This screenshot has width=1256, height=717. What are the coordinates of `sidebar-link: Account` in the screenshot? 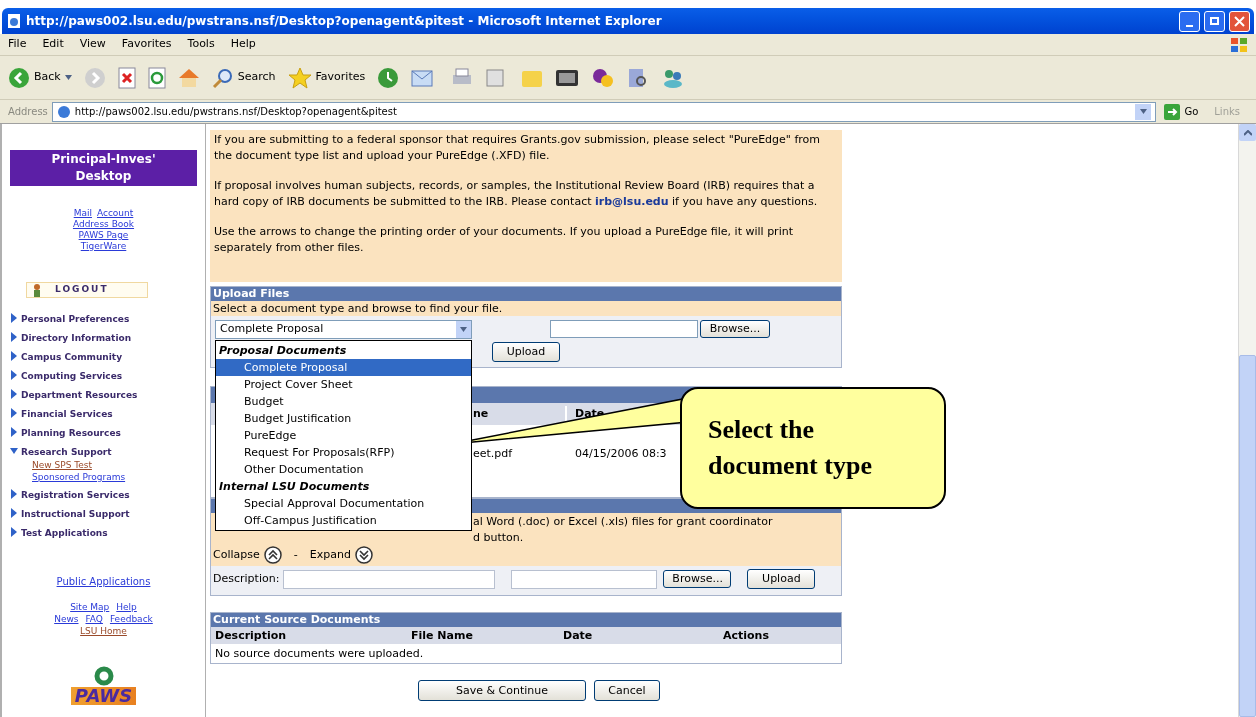 It's located at (115, 213).